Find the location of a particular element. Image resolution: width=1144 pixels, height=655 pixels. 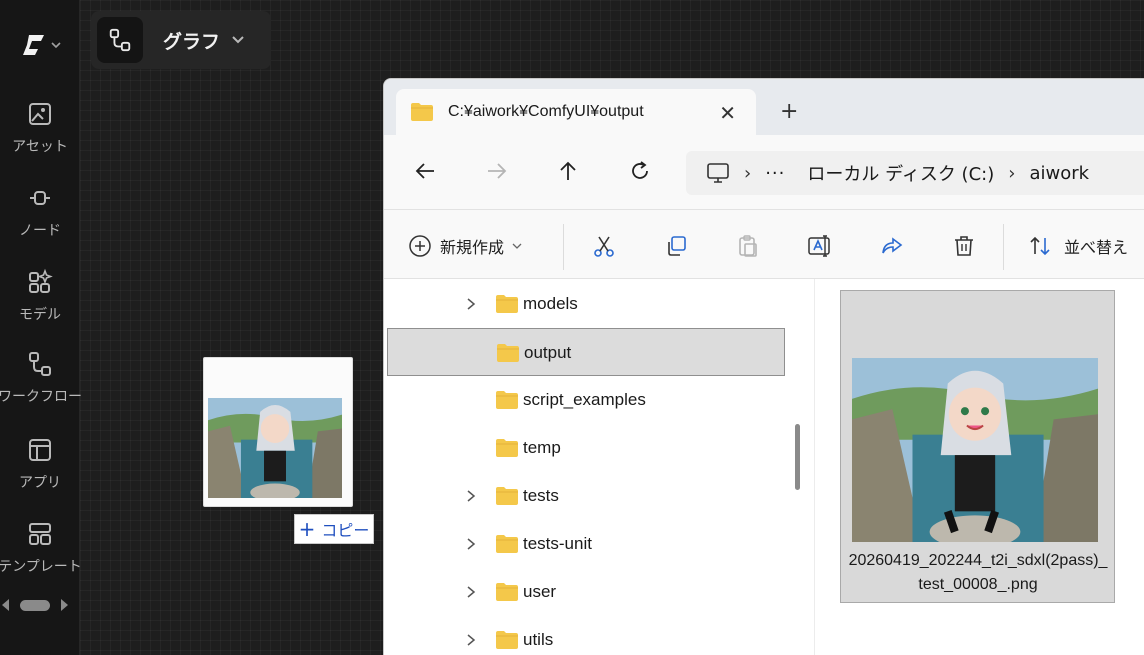

command-bar: 新規作成 並べ替え is located at coordinates (764, 244).